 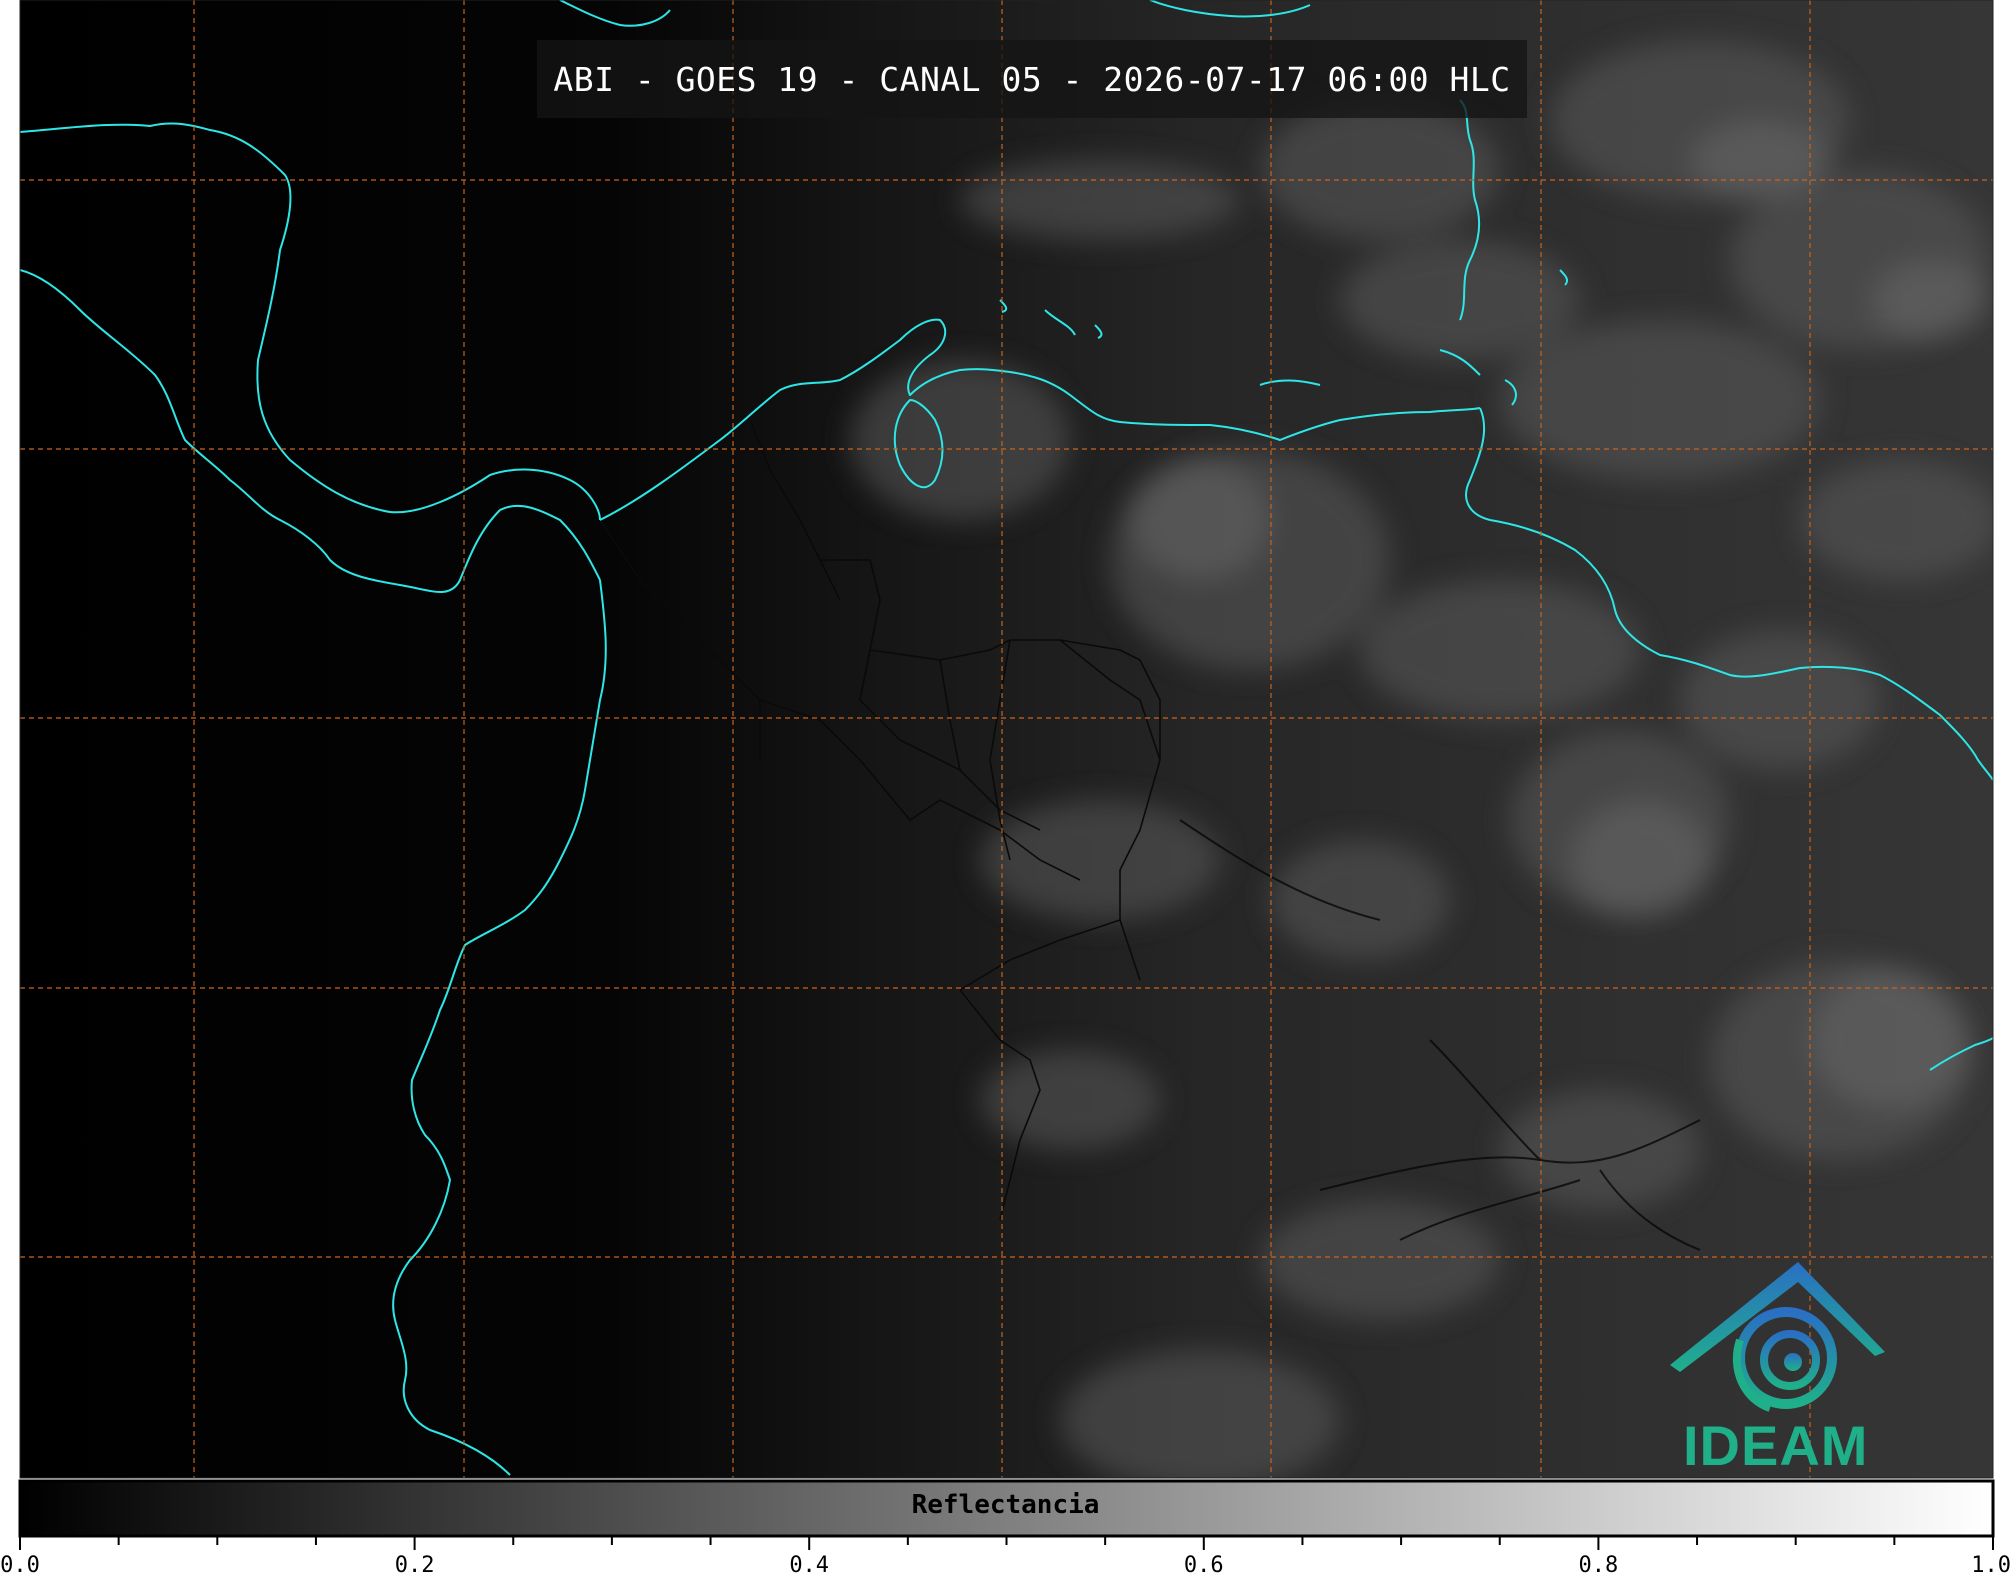 I want to click on colorbar-tick-label: 1.0, so click(x=1991, y=1565).